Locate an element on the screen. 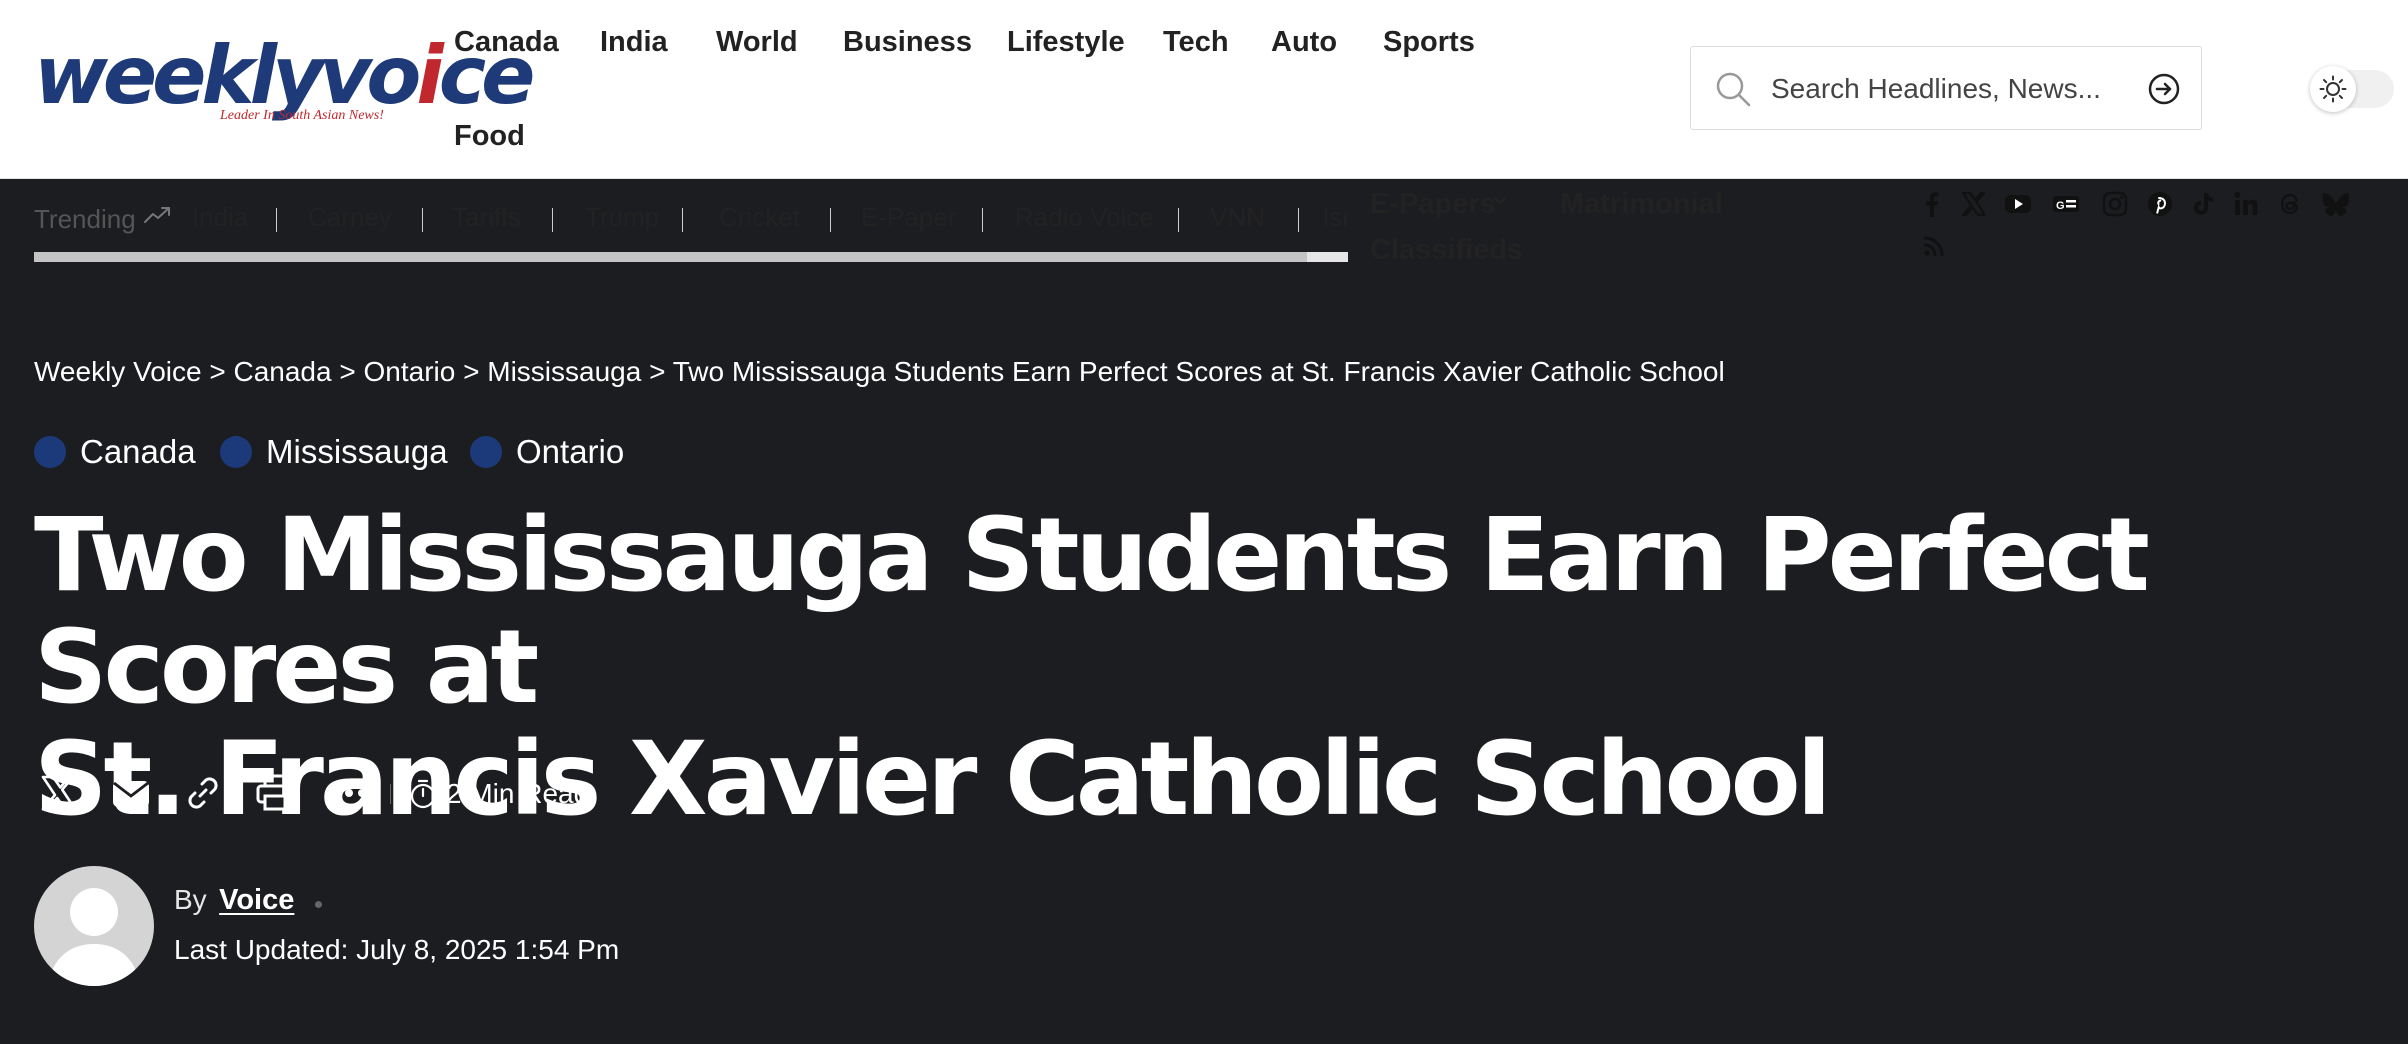 The width and height of the screenshot is (2408, 1044). byline: By Voice is located at coordinates (248, 900).